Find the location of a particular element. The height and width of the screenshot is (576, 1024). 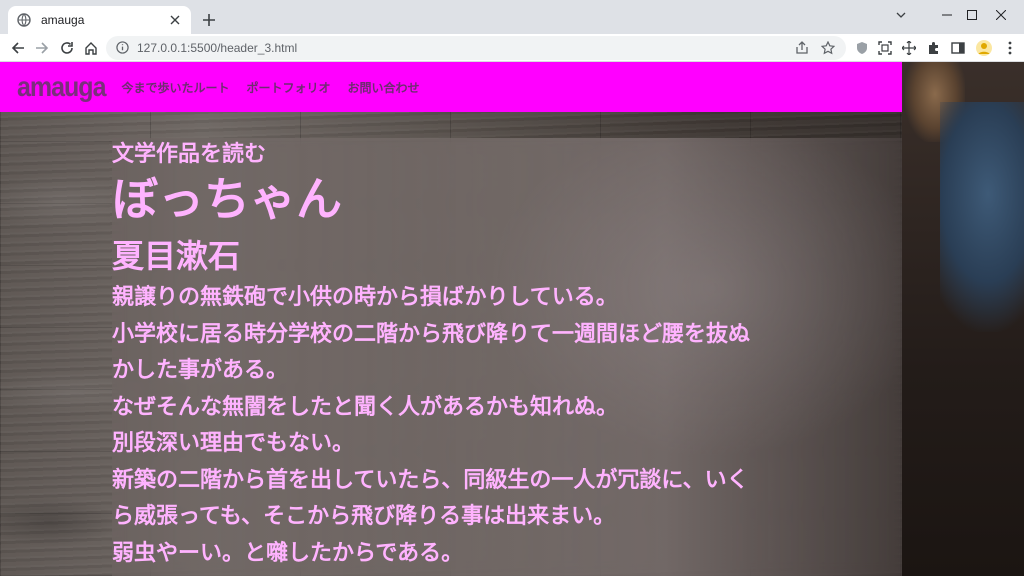

back-icon is located at coordinates (18, 48).